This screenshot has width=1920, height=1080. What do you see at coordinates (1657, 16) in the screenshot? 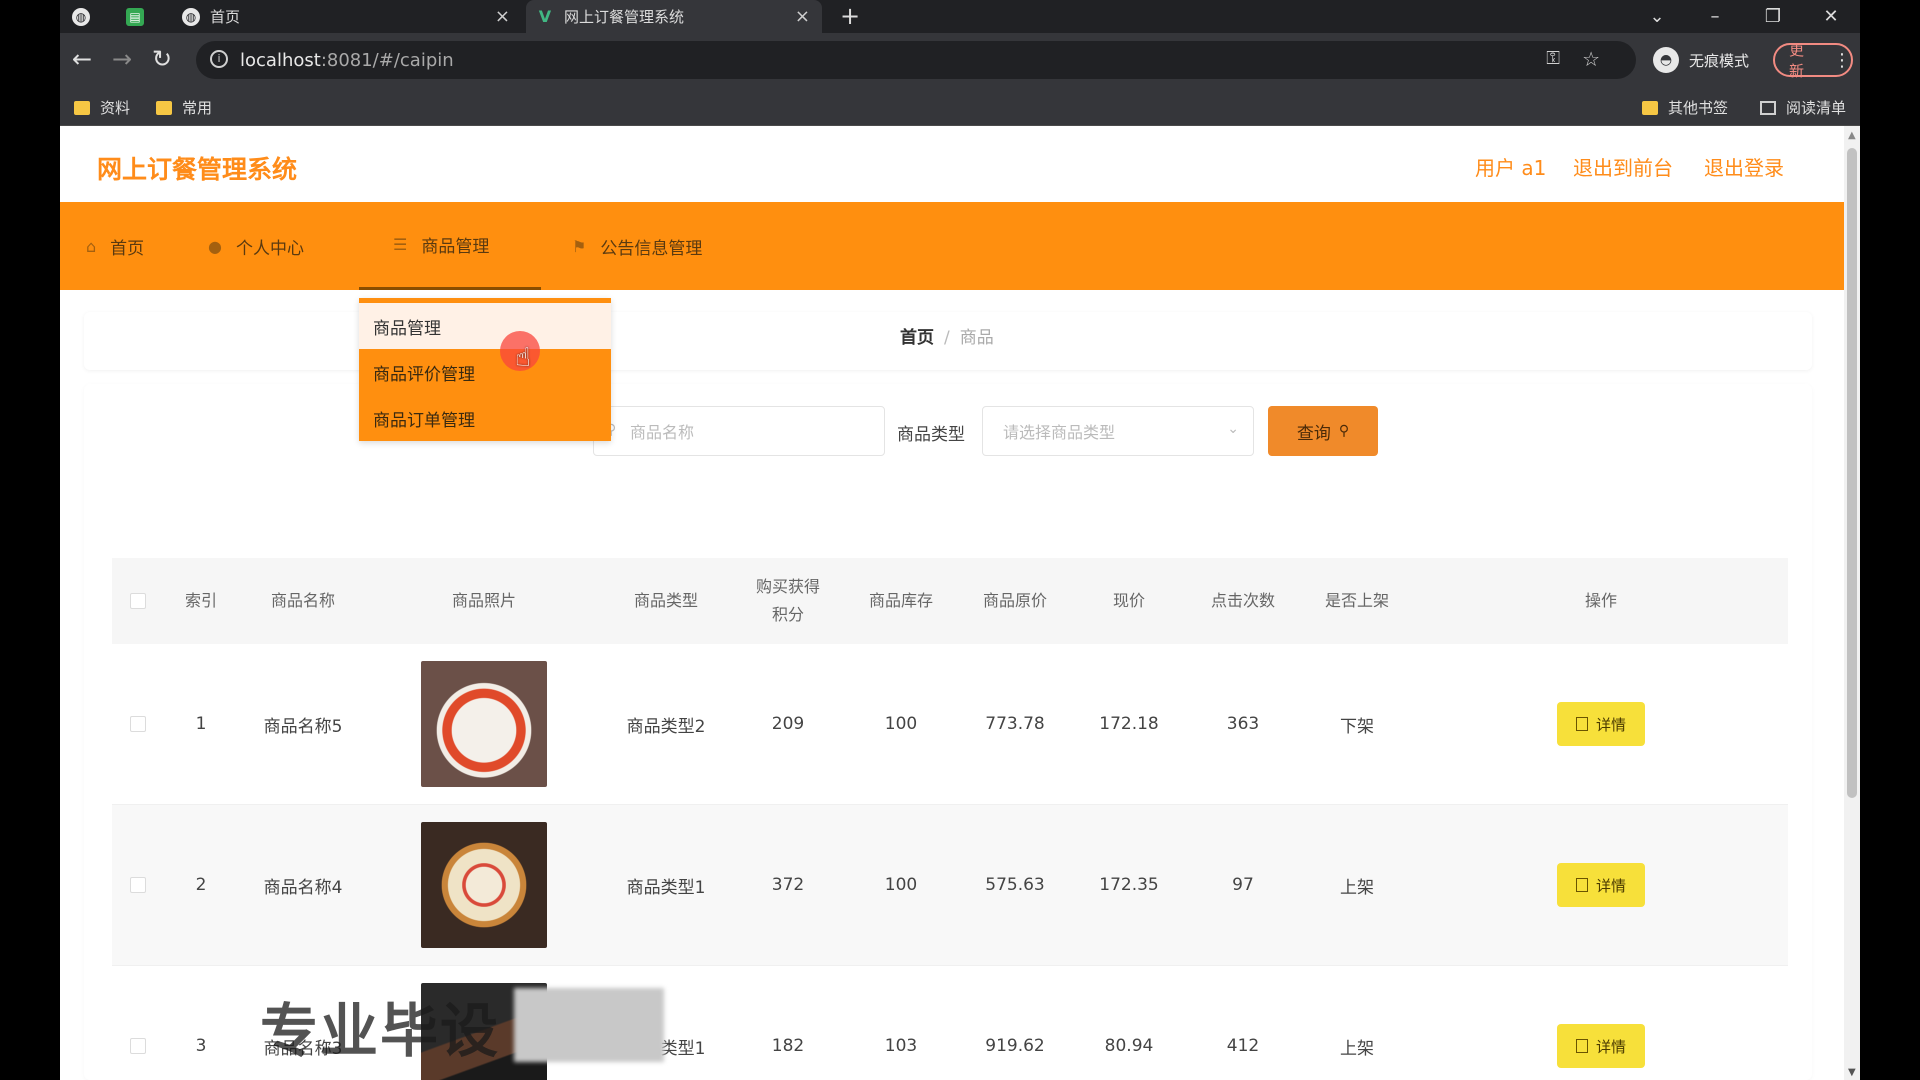
I see `tab-search-icon: ⌄` at bounding box center [1657, 16].